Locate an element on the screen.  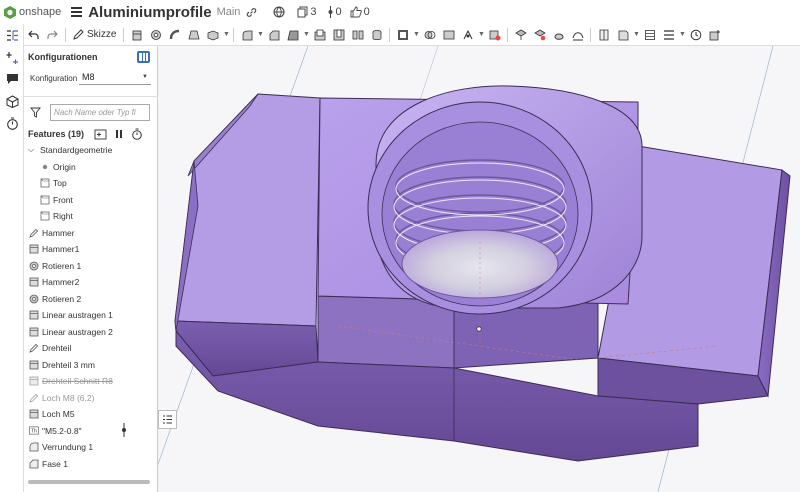
versions-icon is located at coordinates (302, 12).